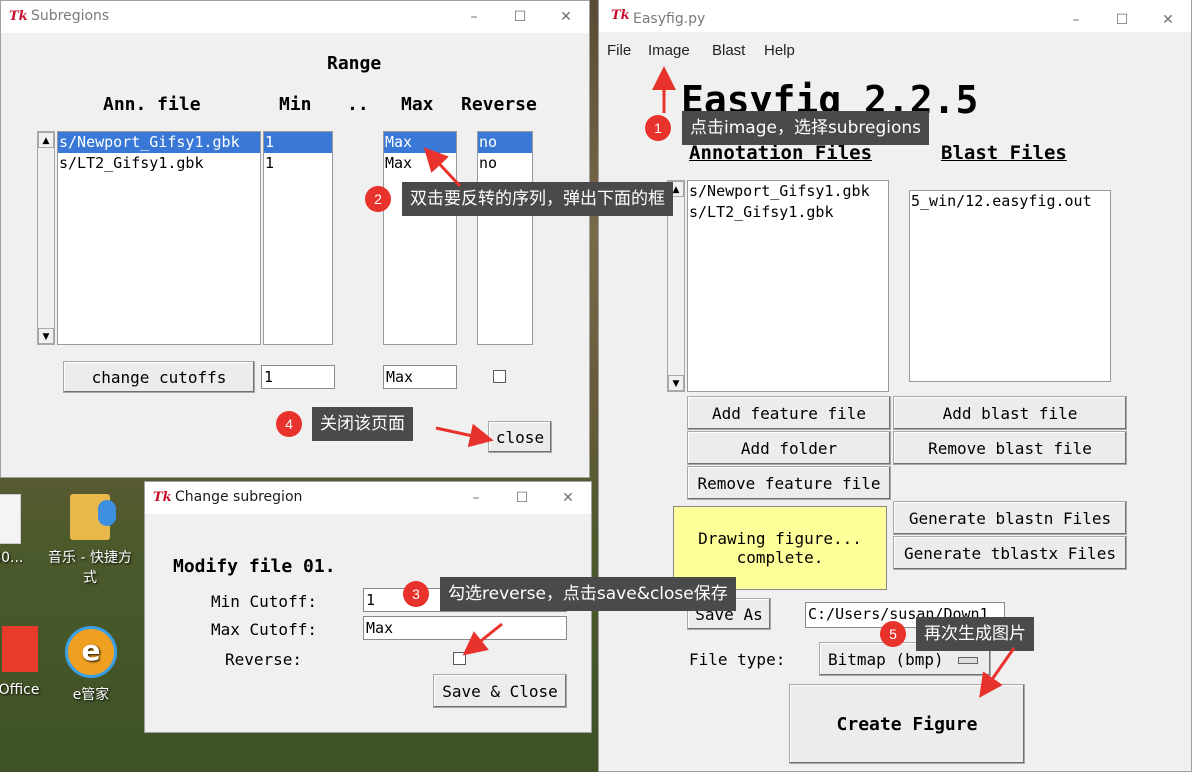 The width and height of the screenshot is (1192, 772). What do you see at coordinates (464, 435) in the screenshot?
I see `arrow-to-close-button` at bounding box center [464, 435].